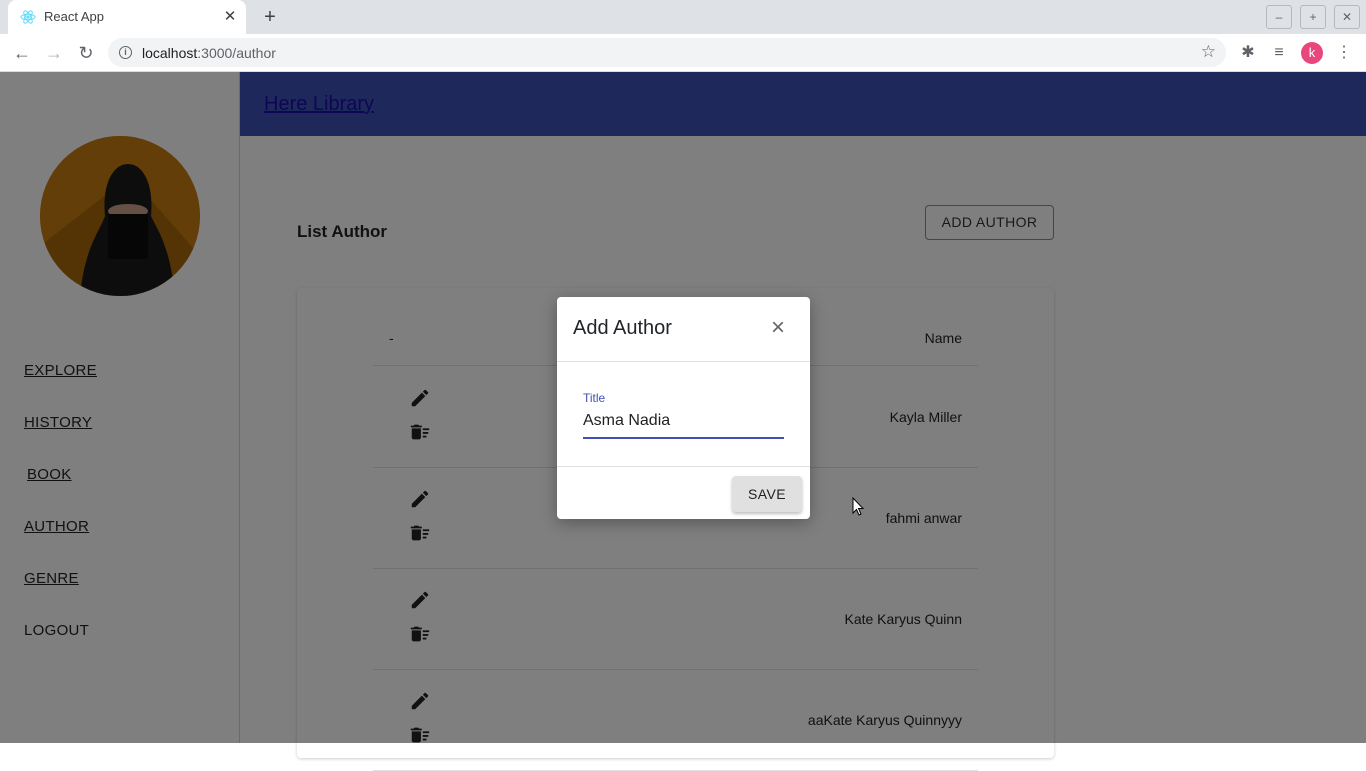  What do you see at coordinates (1208, 52) in the screenshot?
I see `bookmark-star-icon: ☆` at bounding box center [1208, 52].